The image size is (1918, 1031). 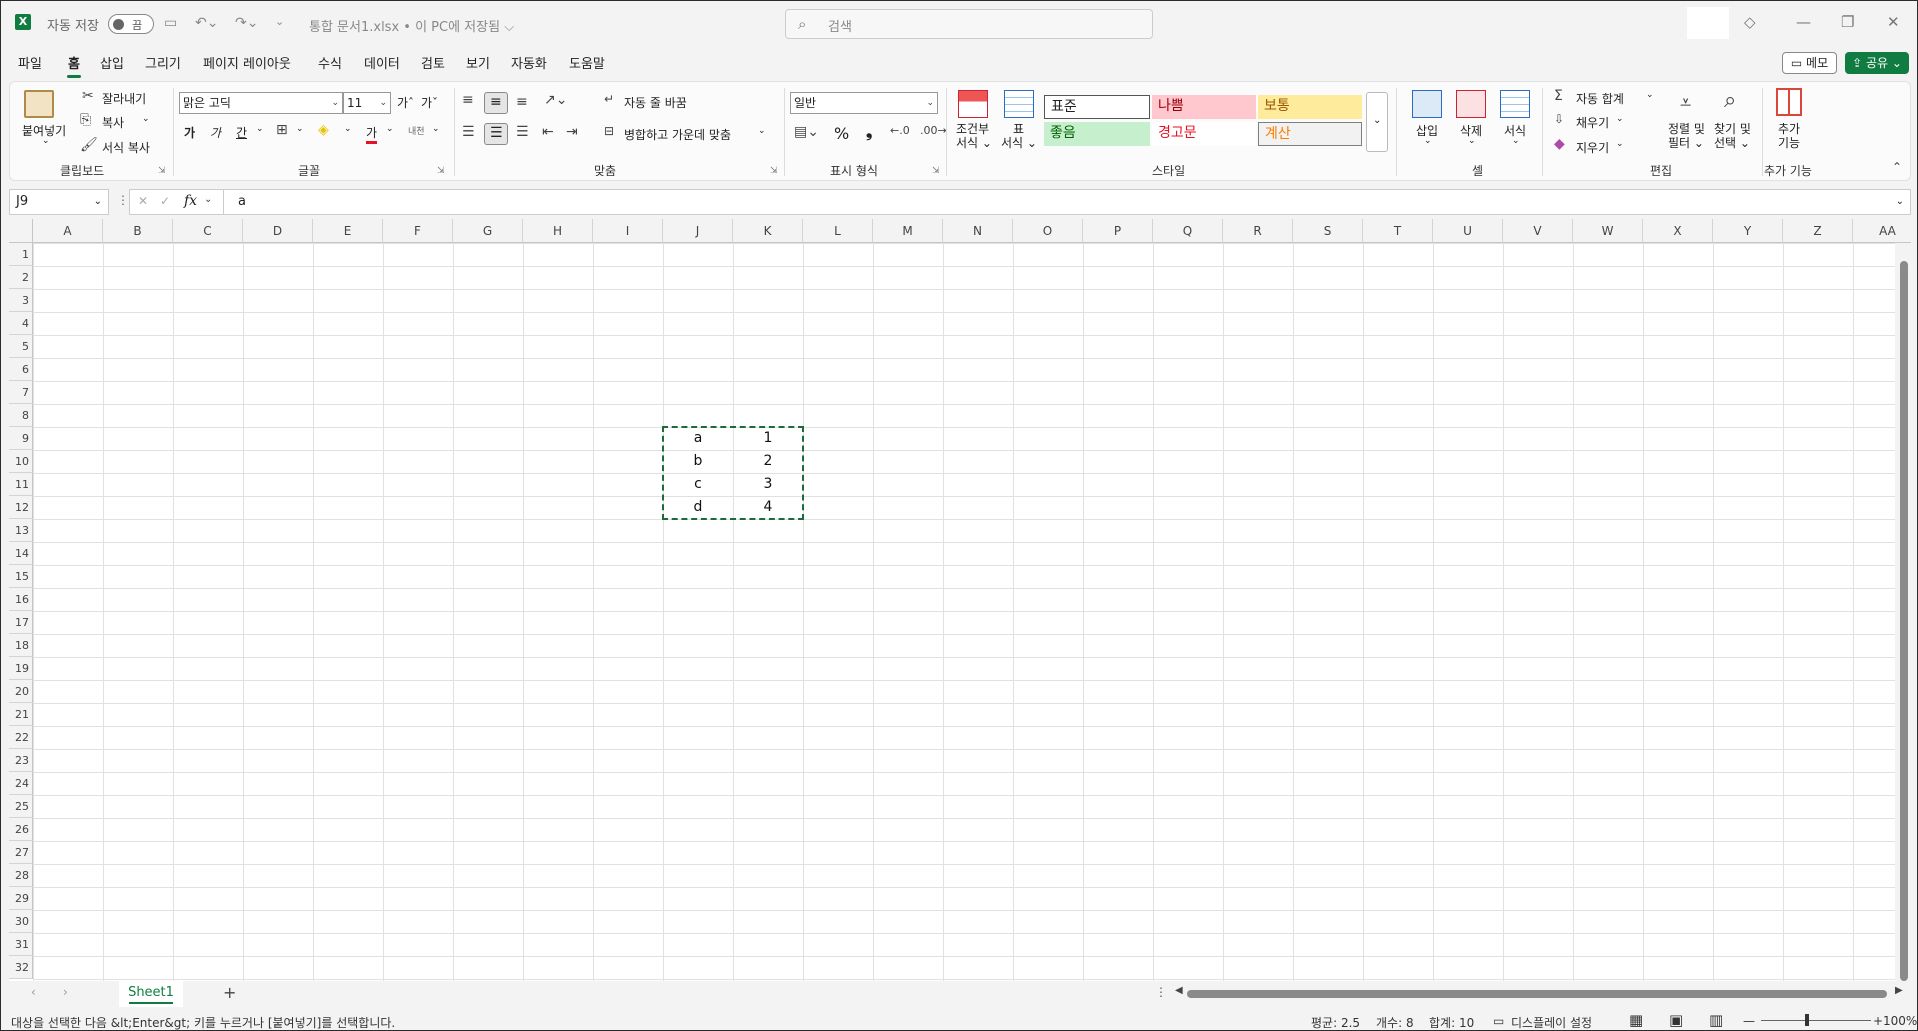 What do you see at coordinates (30, 62) in the screenshot?
I see `tab-file: 파일` at bounding box center [30, 62].